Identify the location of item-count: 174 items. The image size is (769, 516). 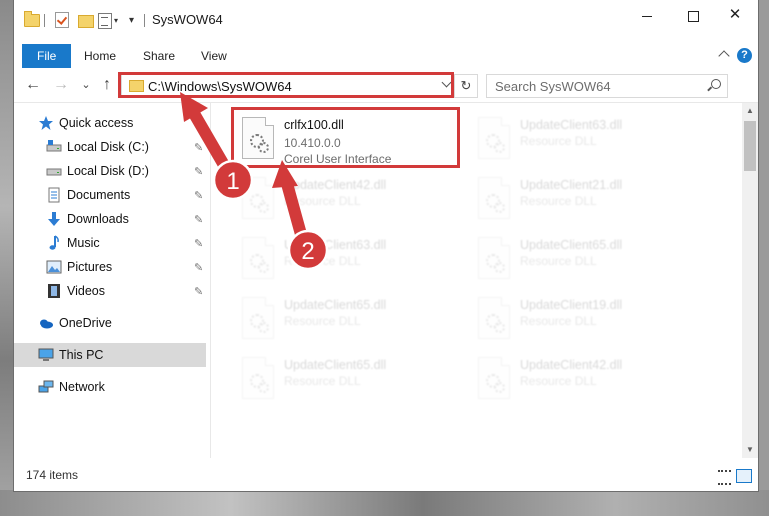
(52, 475).